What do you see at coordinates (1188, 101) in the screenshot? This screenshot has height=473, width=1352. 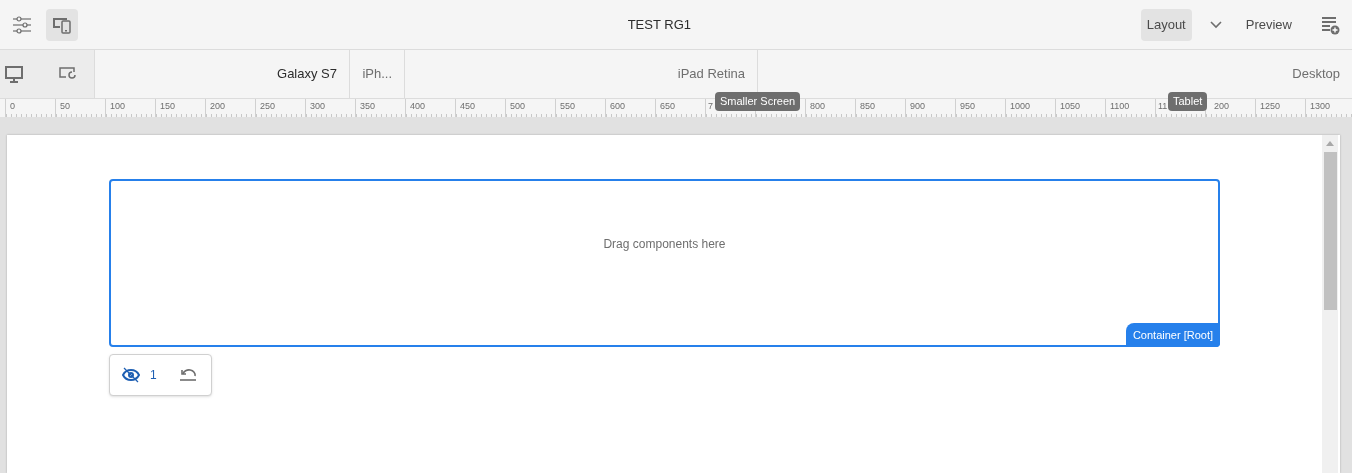 I see `tooltip: Tablet` at bounding box center [1188, 101].